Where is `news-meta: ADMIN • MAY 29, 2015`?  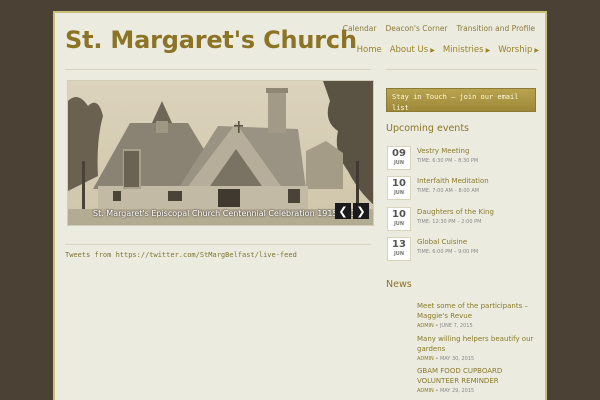 news-meta: ADMIN • MAY 29, 2015 is located at coordinates (446, 391).